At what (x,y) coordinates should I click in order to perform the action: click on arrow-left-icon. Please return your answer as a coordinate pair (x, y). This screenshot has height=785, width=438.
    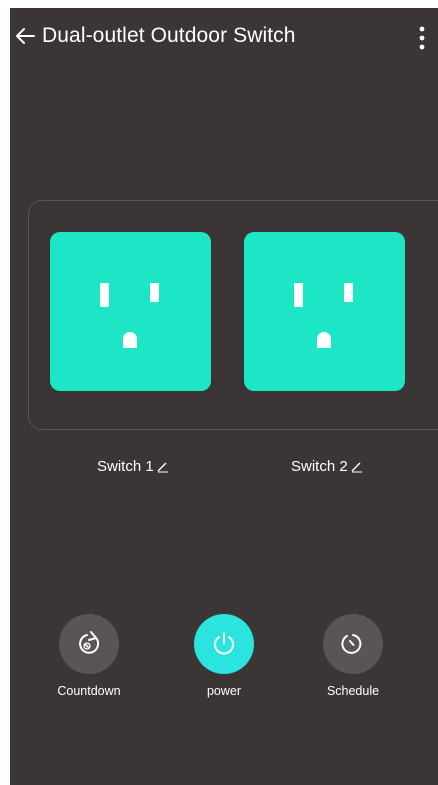
    Looking at the image, I should click on (25, 36).